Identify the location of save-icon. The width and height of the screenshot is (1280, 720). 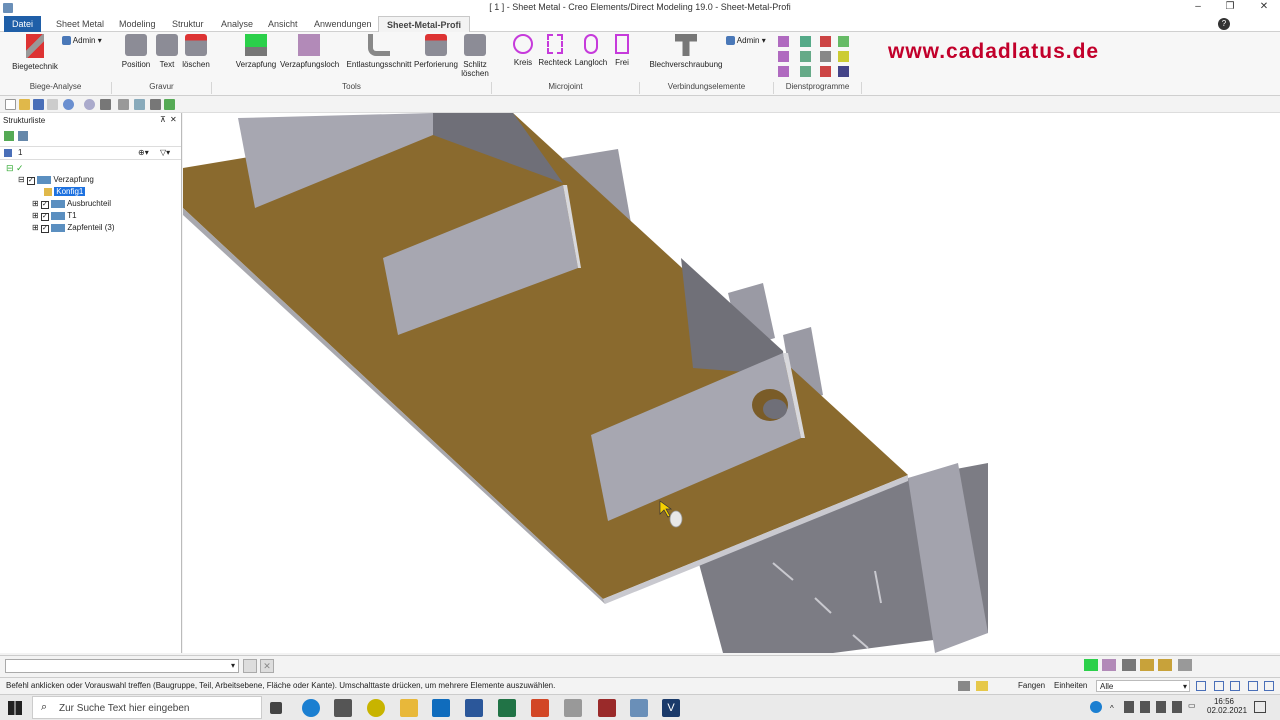
(38, 104).